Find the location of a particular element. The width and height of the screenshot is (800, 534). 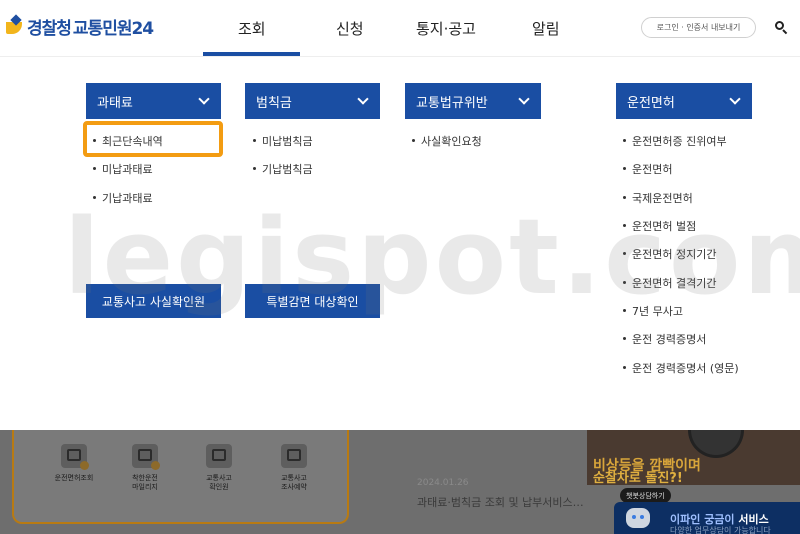

special-reduction-check-button: 특별감면 대상확인 is located at coordinates (312, 301).